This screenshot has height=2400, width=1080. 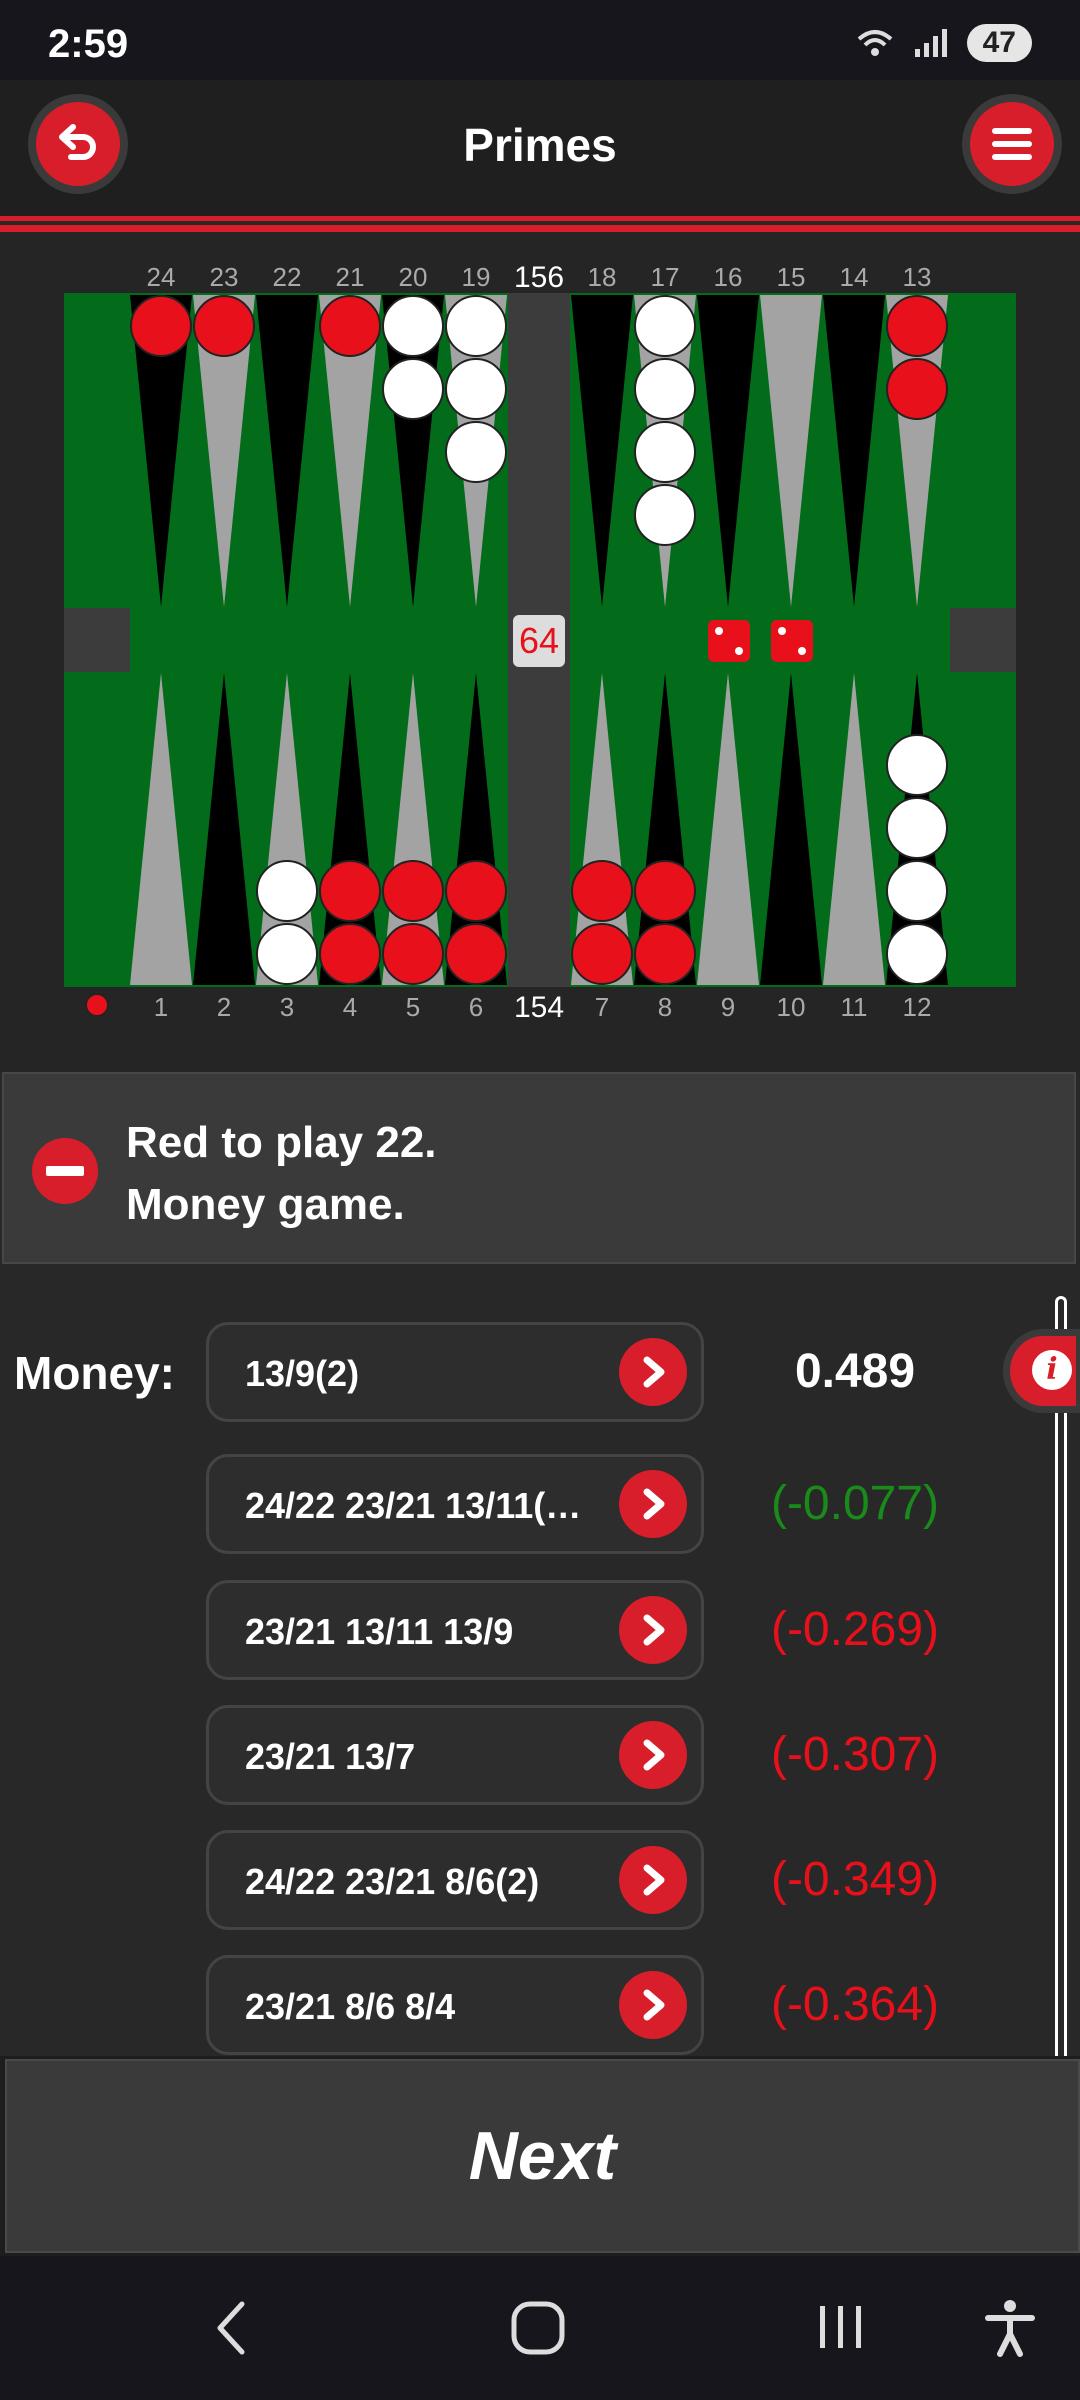 I want to click on point-label-top: 23, so click(x=224, y=277).